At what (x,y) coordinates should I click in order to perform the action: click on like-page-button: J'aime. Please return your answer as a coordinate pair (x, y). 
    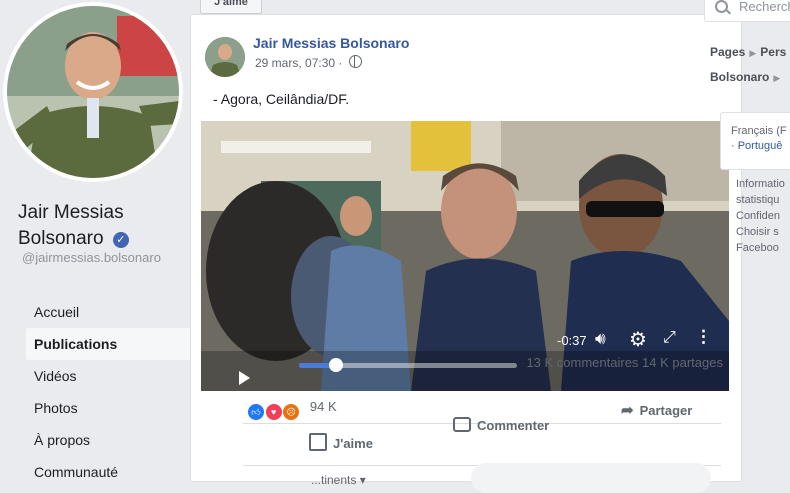
    Looking at the image, I should click on (231, 7).